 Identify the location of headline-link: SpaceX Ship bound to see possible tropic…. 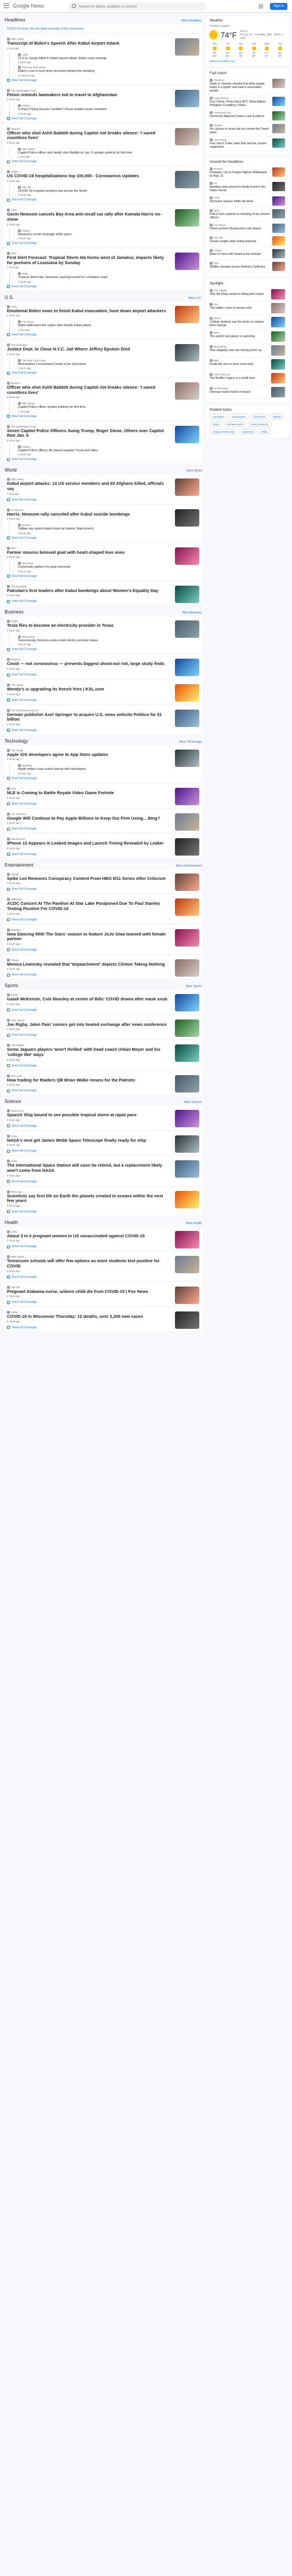
(89, 1115).